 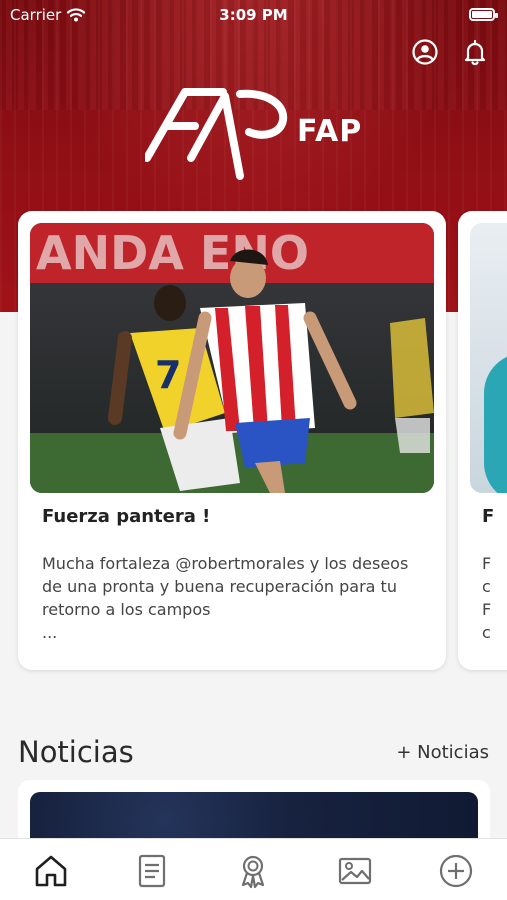 I want to click on tab-awards, so click(x=253, y=871).